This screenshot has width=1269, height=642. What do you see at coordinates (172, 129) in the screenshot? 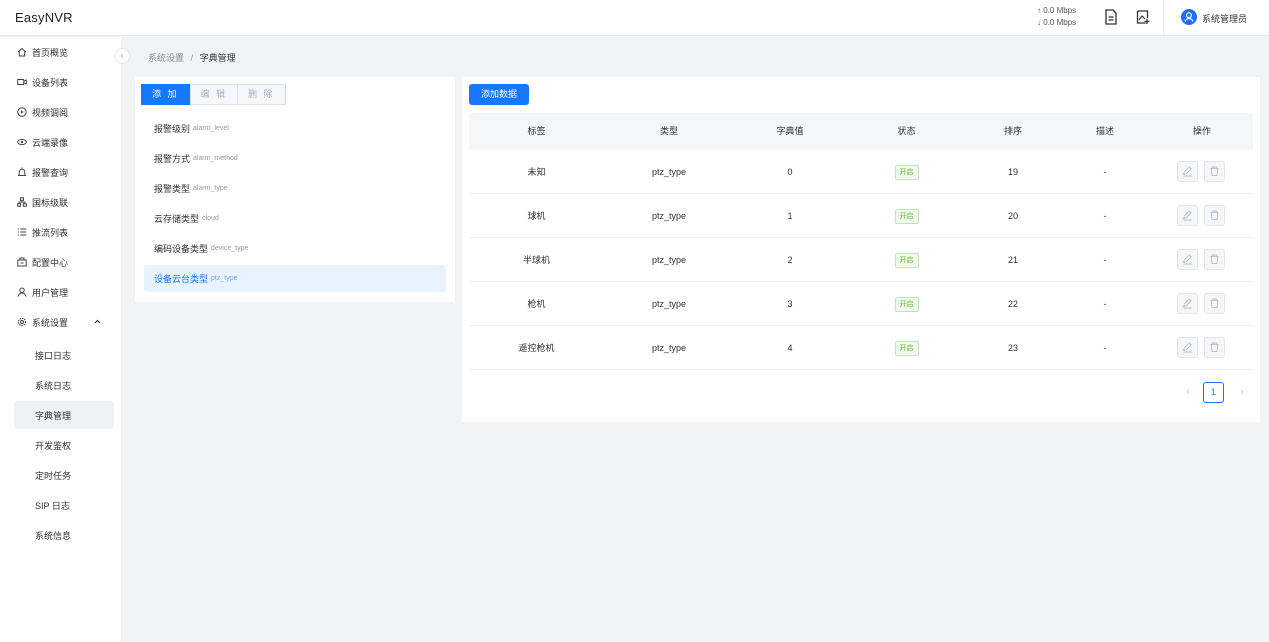
I see `dict-type-name: 报警级别` at bounding box center [172, 129].